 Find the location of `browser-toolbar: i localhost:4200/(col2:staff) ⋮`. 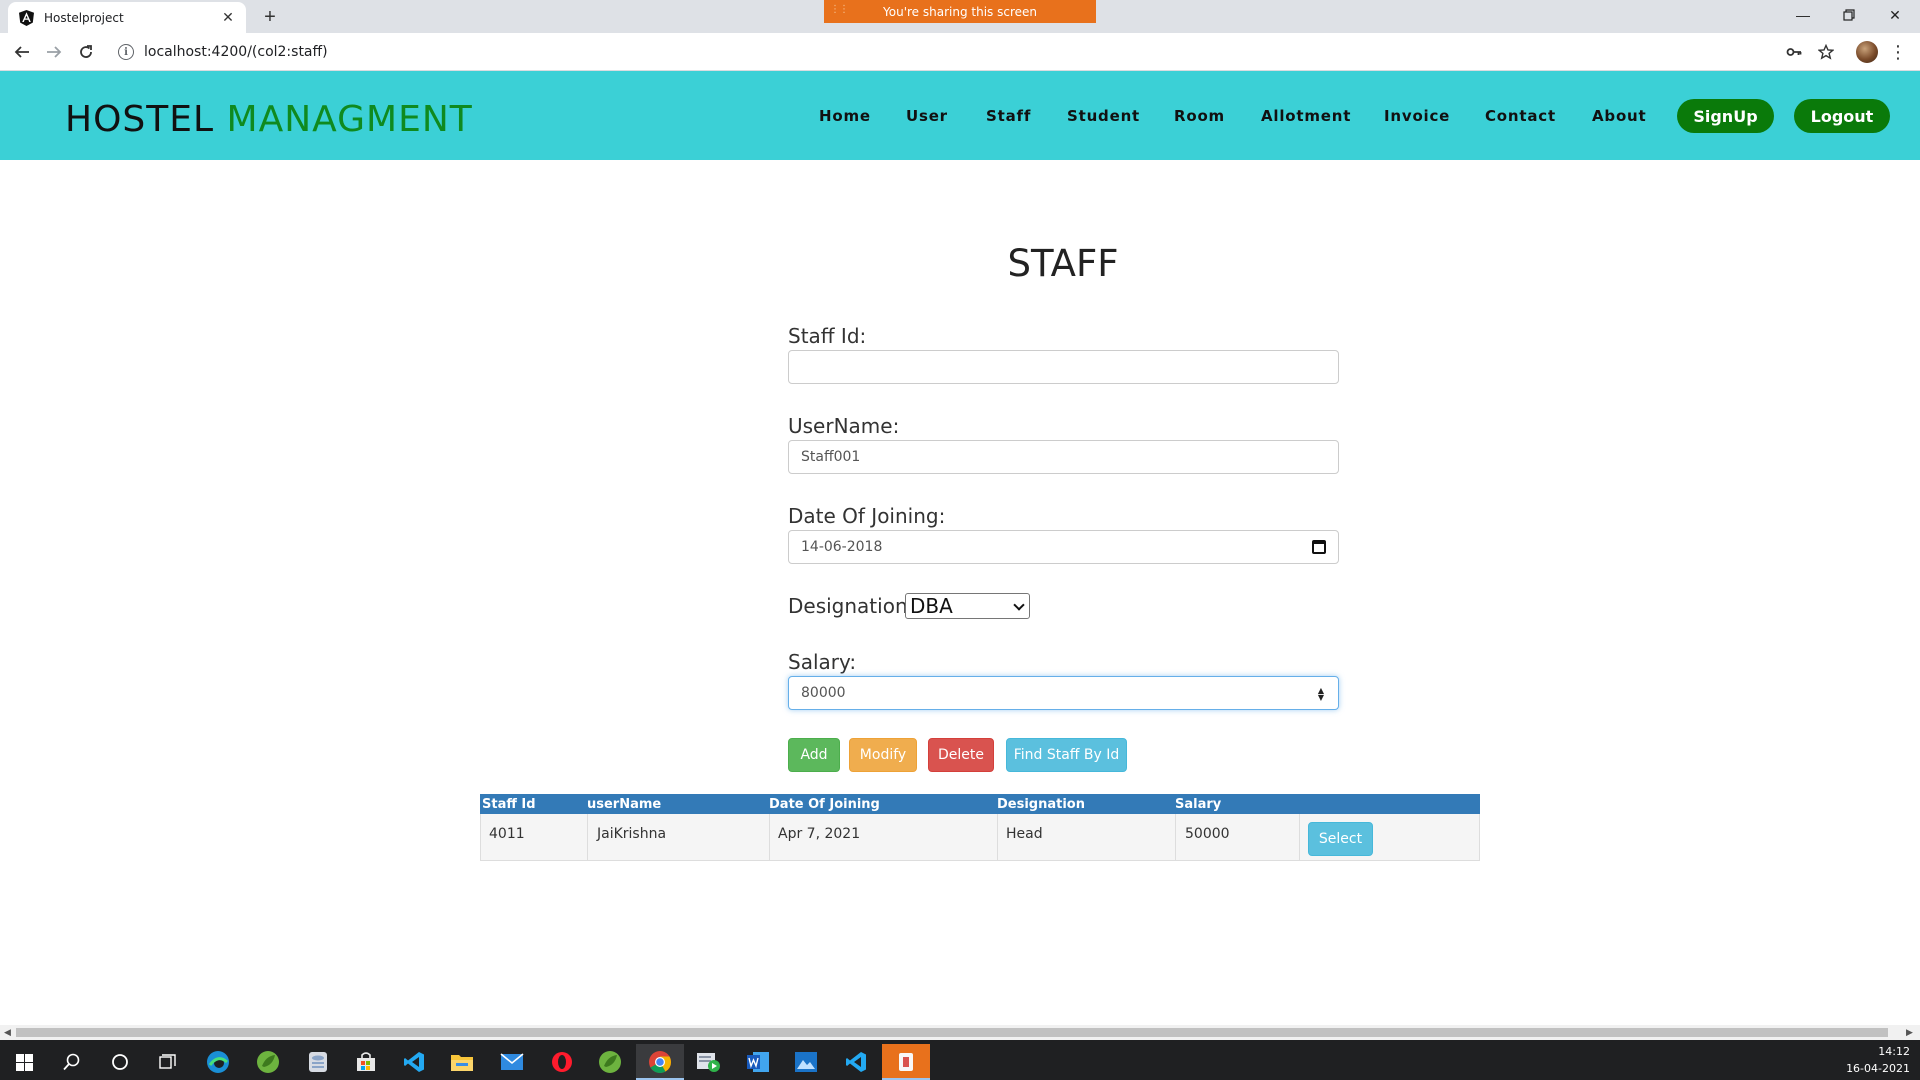

browser-toolbar: i localhost:4200/(col2:staff) ⋮ is located at coordinates (960, 52).